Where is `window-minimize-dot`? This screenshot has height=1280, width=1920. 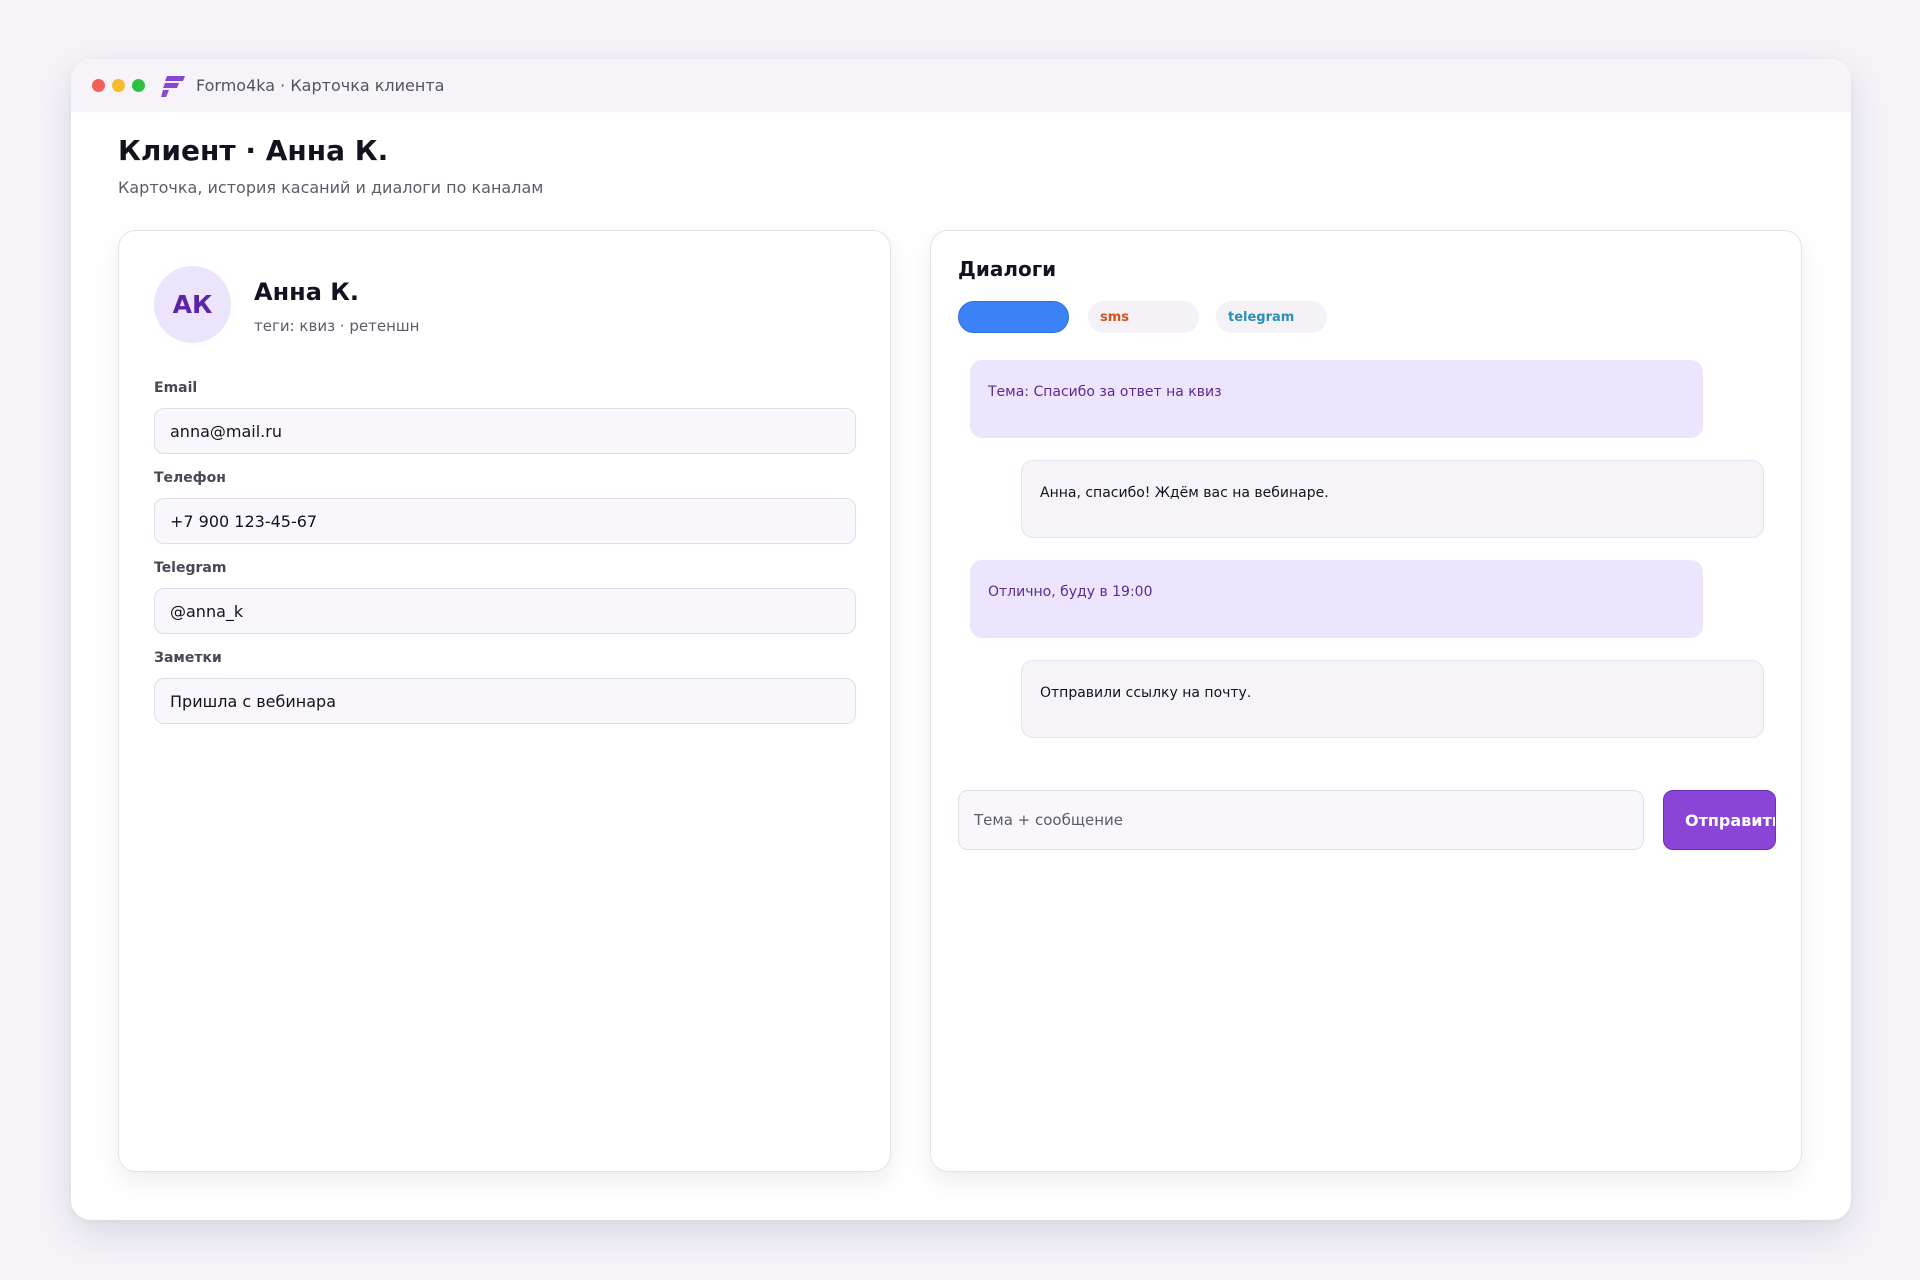 window-minimize-dot is located at coordinates (118, 85).